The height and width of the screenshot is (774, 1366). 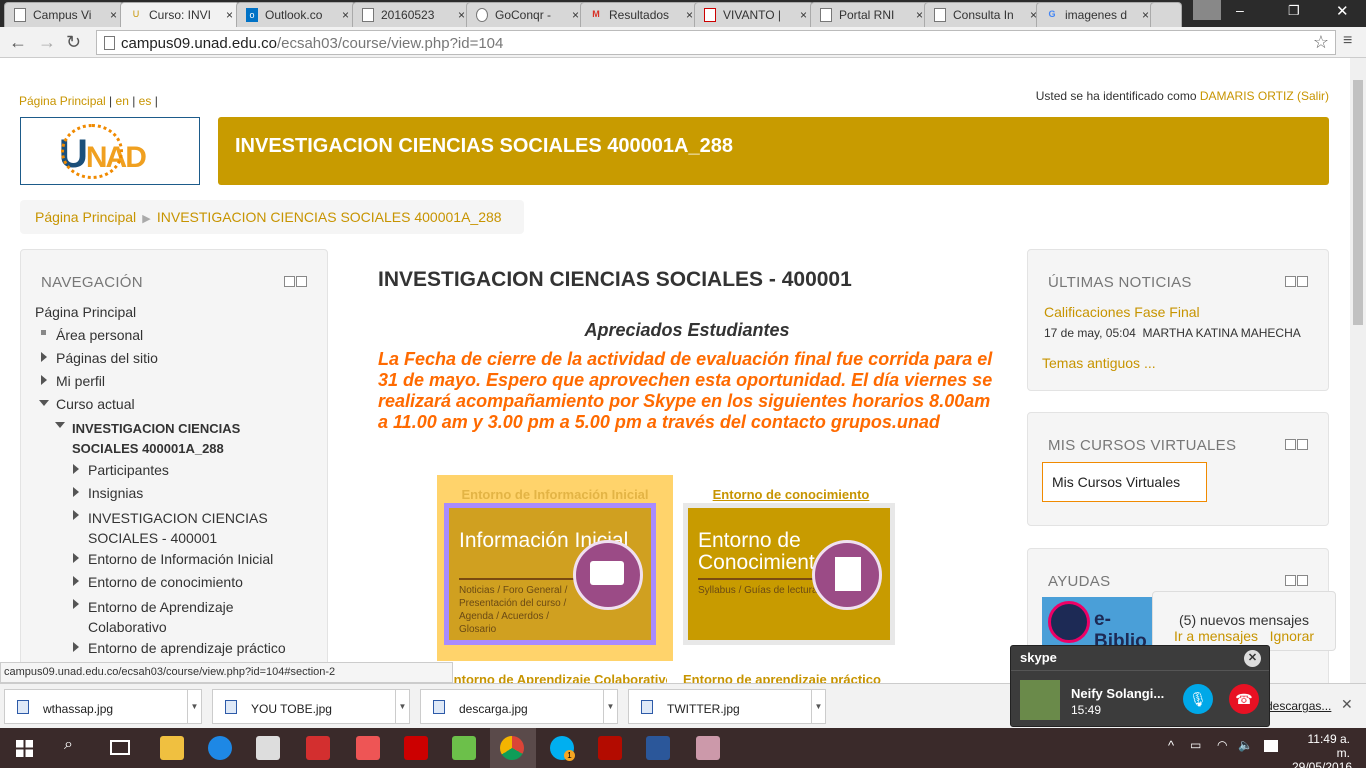 I want to click on paint-icon, so click(x=708, y=748).